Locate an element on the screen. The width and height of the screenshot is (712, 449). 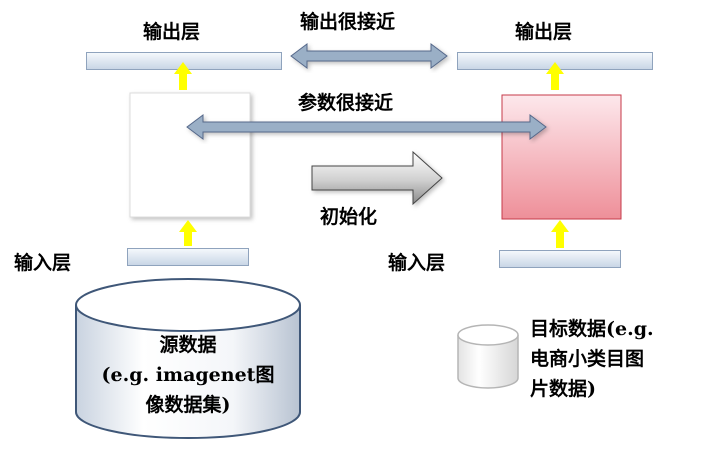
source-data-text: 源数据 (e.g. imagenet图 像数据集) is located at coordinates (188, 375).